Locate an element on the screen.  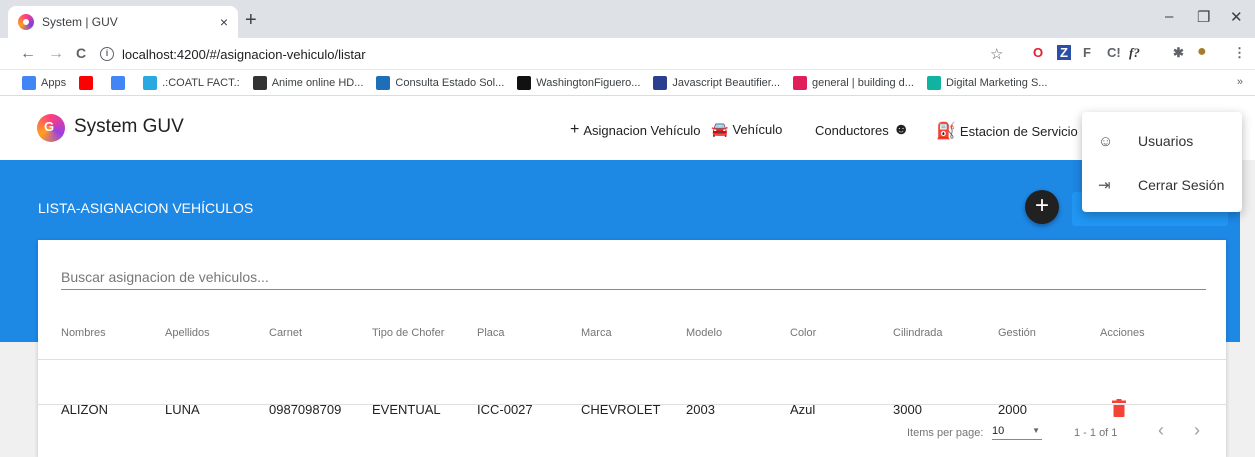
column-header-placa: Placa is located at coordinates (491, 333).